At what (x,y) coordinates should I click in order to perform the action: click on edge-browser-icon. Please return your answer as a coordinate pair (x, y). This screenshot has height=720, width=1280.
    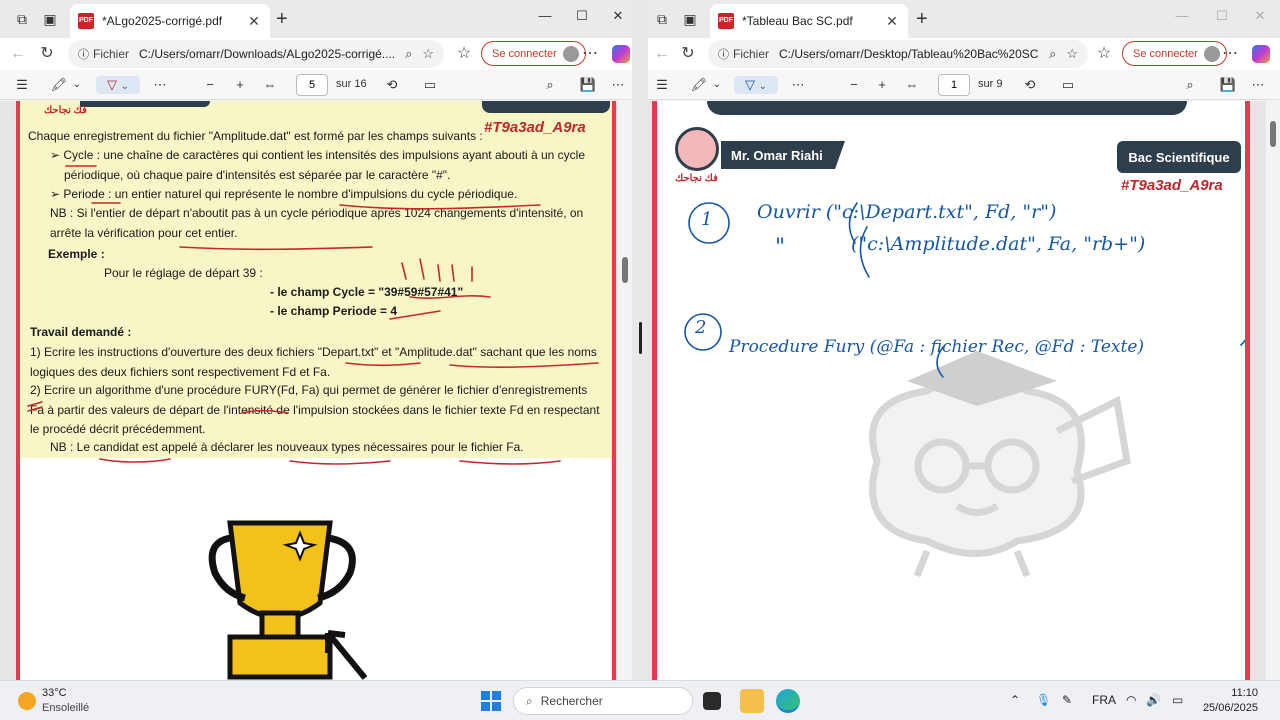
    Looking at the image, I should click on (788, 701).